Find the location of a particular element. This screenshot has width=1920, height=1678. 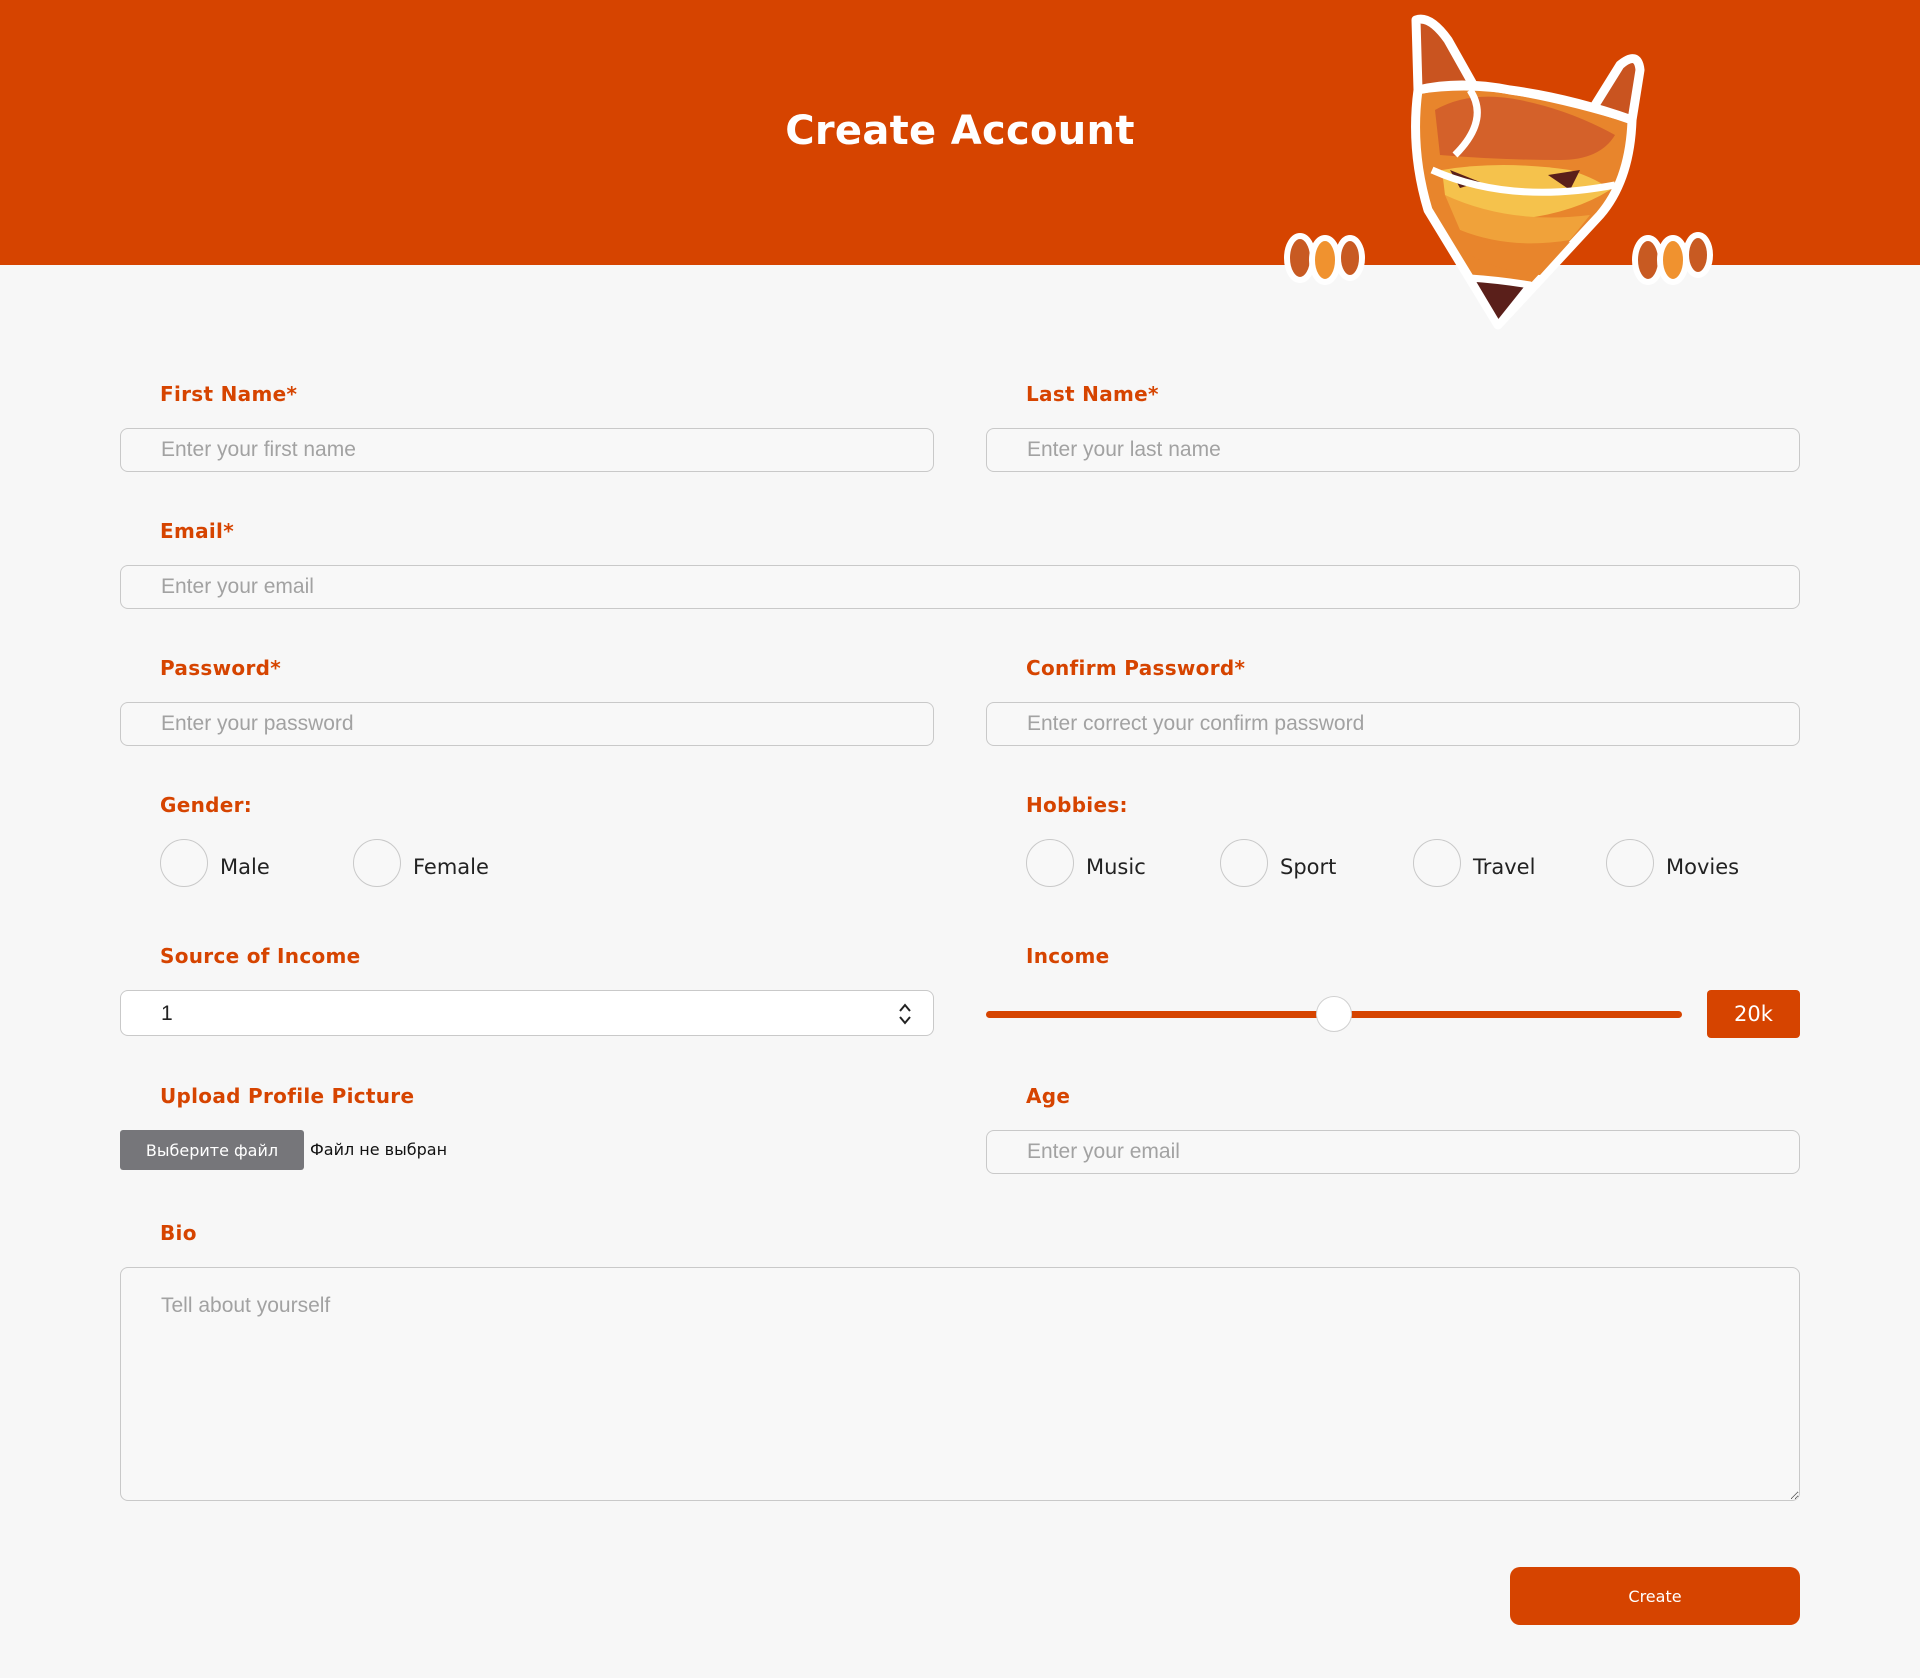

hobby-travel-label: Travel is located at coordinates (1504, 867).